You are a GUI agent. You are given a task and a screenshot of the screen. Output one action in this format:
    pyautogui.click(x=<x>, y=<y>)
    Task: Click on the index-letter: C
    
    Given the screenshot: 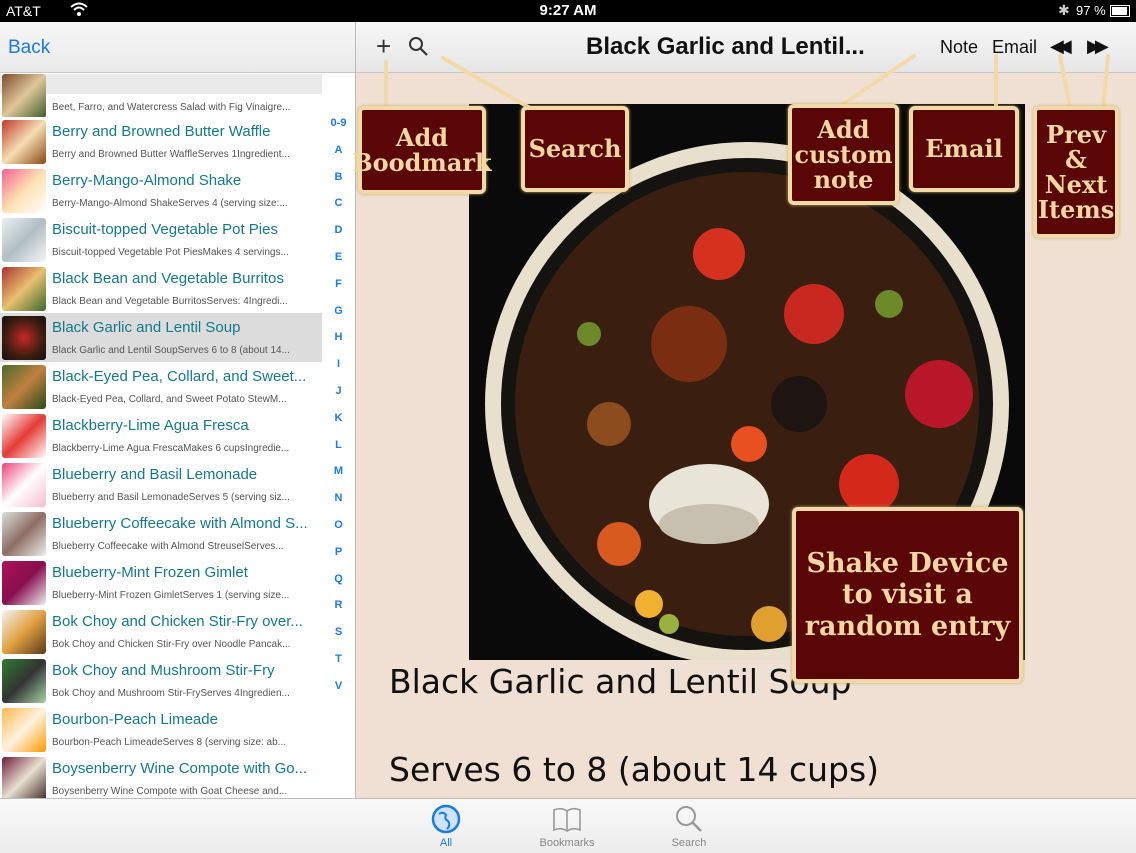 What is the action you would take?
    pyautogui.click(x=338, y=210)
    